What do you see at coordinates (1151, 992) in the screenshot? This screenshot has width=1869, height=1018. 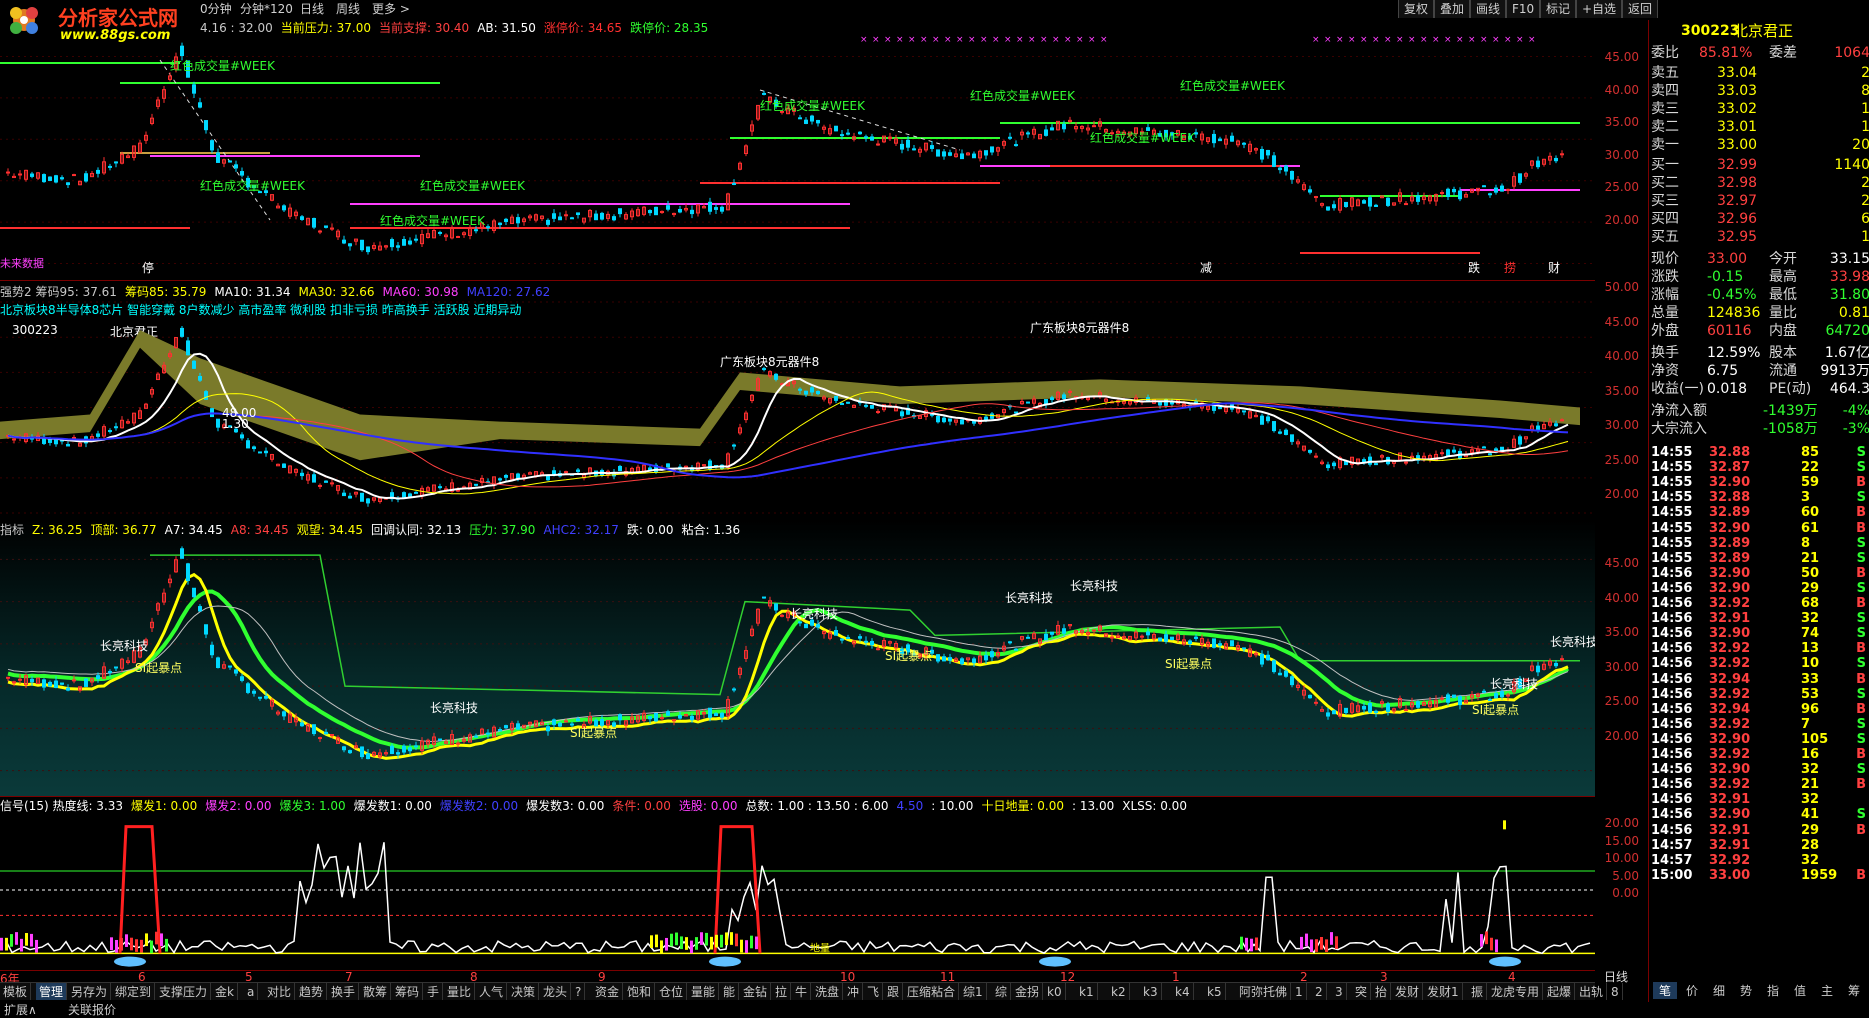 I see `indicator-tab: k3` at bounding box center [1151, 992].